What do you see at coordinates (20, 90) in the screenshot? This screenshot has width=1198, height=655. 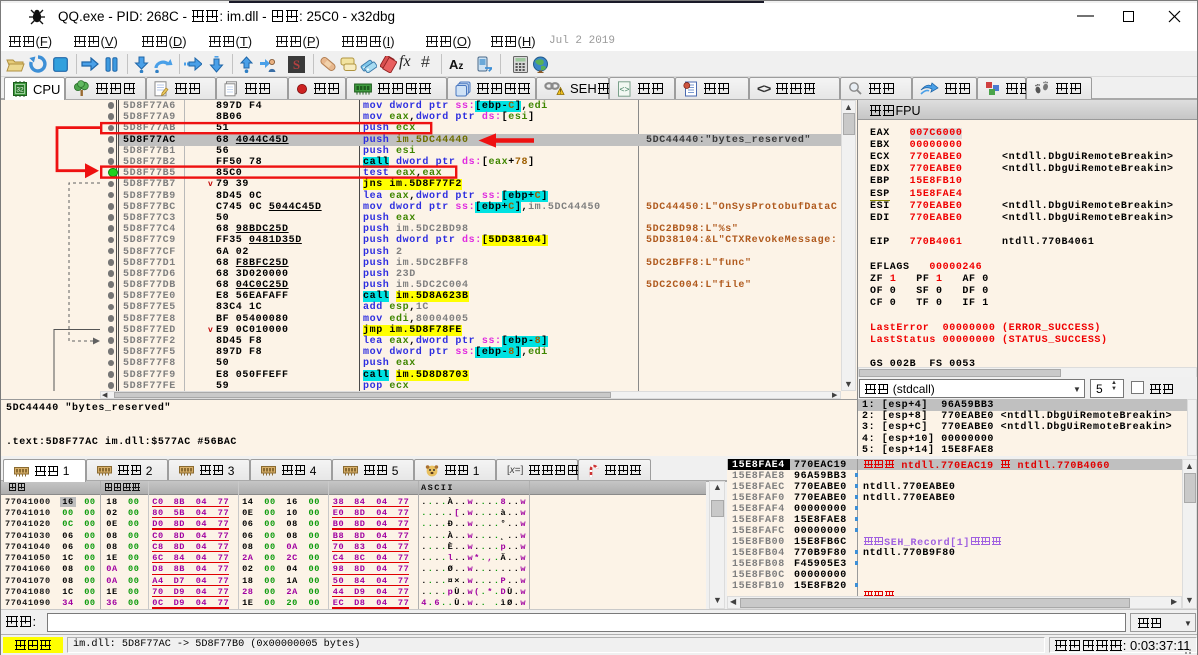 I see `svg-text: 32` at bounding box center [20, 90].